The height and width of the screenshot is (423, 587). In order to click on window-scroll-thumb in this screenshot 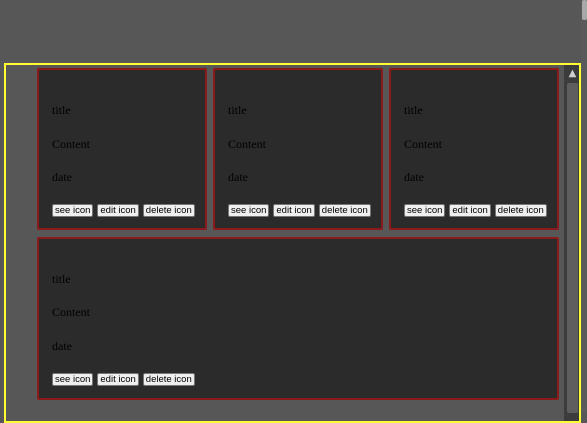, I will do `click(584, 10)`.